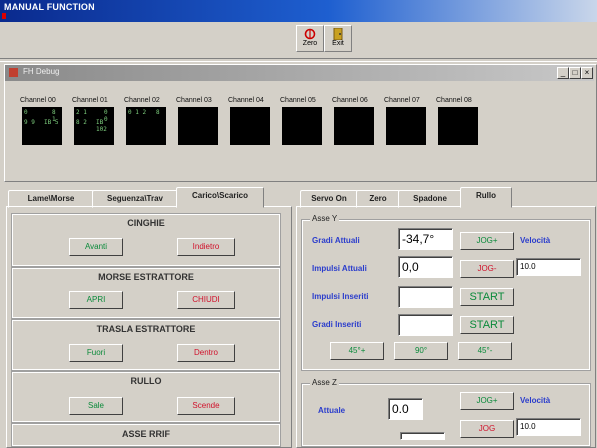 Image resolution: width=597 pixels, height=448 pixels. Describe the element at coordinates (421, 351) in the screenshot. I see `preset-90-button: 90°` at that location.